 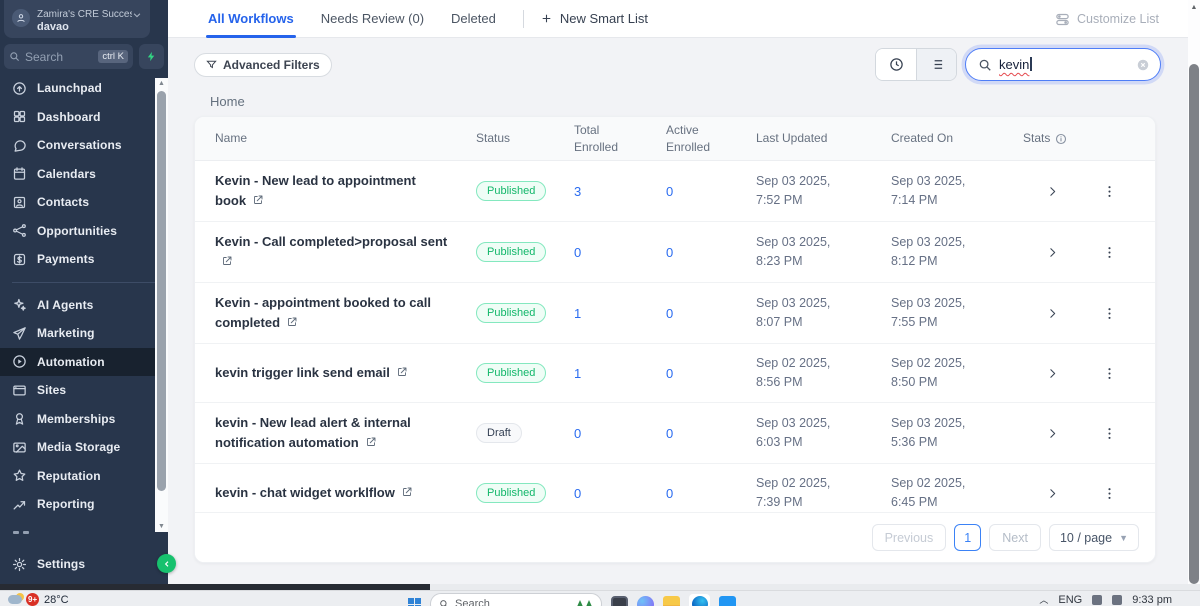 I want to click on sidebar-item-conversations: Conversations, so click(x=84, y=145).